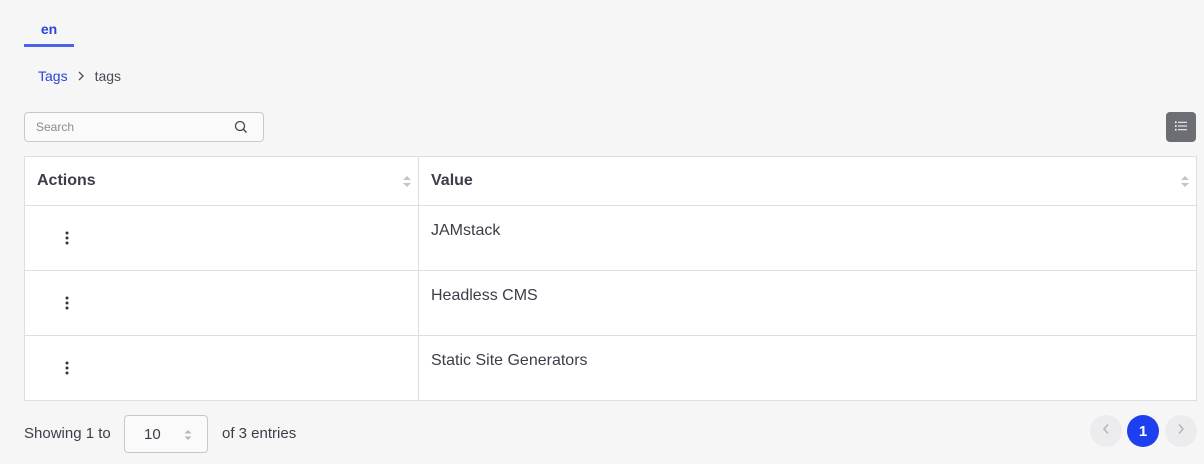  I want to click on search-box, so click(144, 127).